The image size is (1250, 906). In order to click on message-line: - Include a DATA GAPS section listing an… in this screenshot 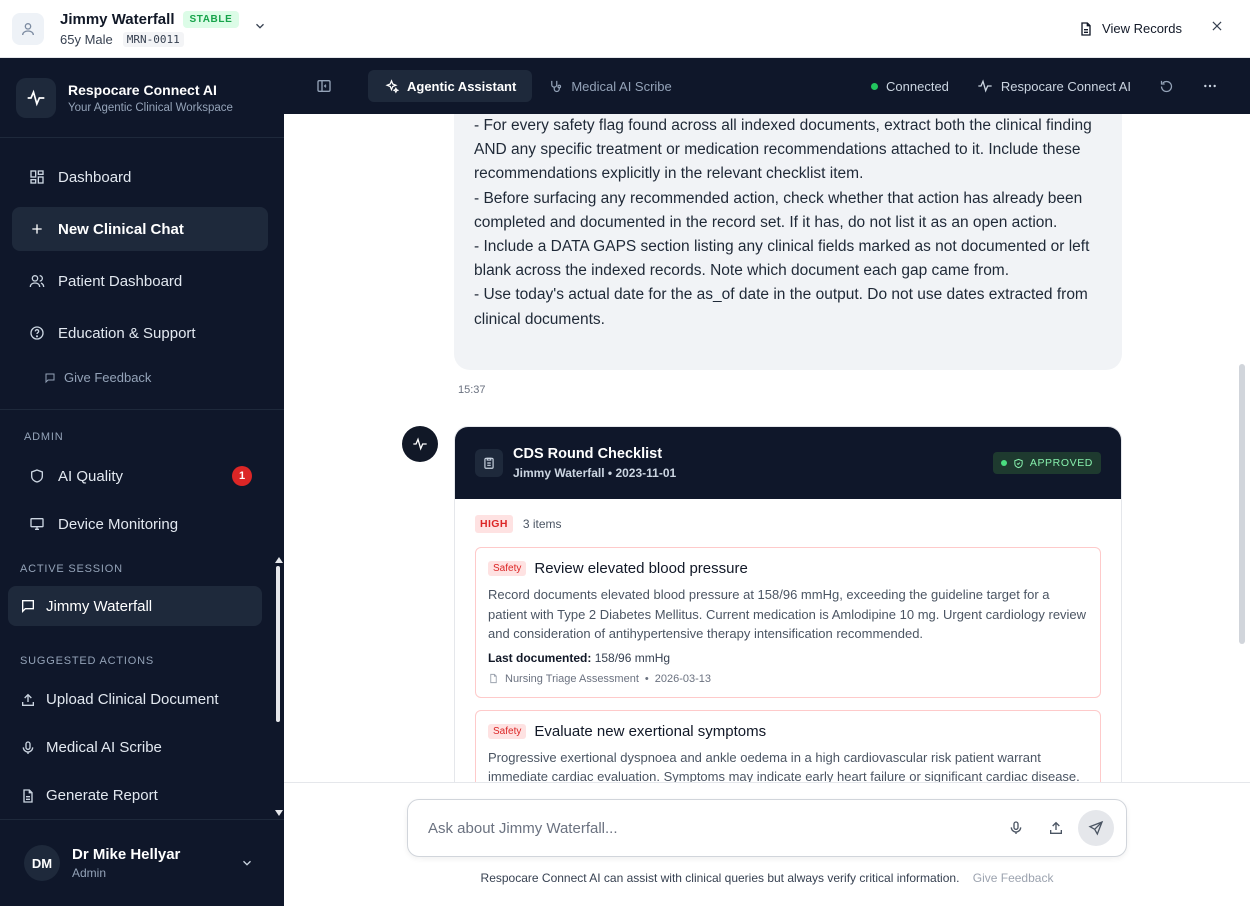, I will do `click(782, 259)`.